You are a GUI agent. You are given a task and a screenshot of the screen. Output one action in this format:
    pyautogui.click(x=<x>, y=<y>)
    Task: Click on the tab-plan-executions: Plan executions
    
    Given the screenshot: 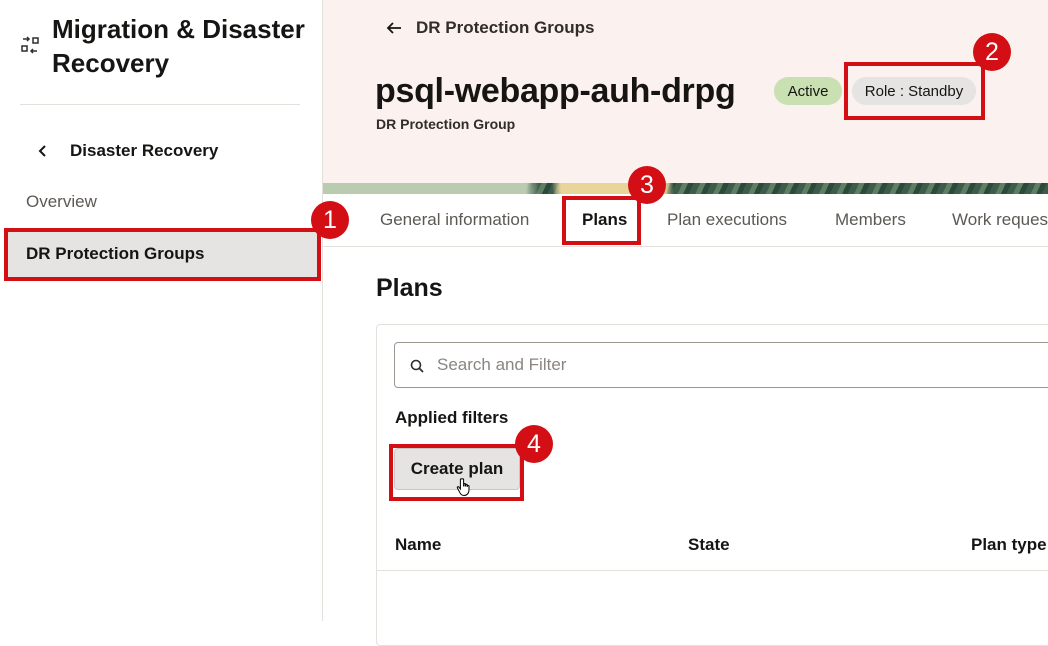 What is the action you would take?
    pyautogui.click(x=727, y=220)
    